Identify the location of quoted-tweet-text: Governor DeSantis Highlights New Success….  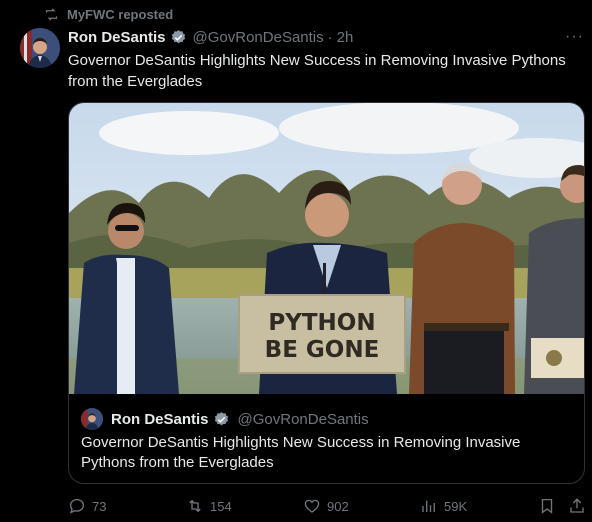
(301, 452).